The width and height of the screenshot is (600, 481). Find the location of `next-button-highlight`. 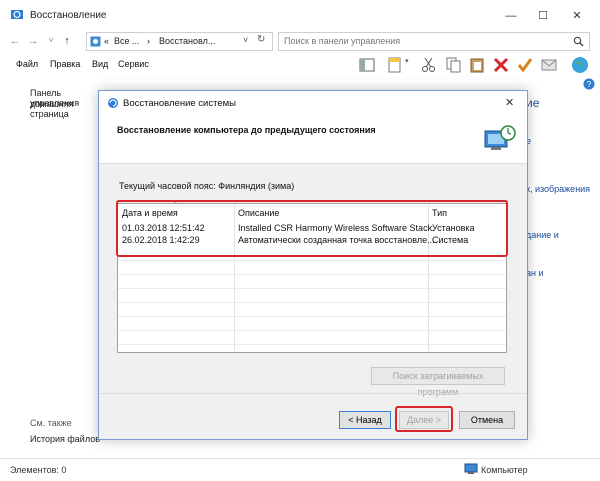

next-button-highlight is located at coordinates (424, 419).